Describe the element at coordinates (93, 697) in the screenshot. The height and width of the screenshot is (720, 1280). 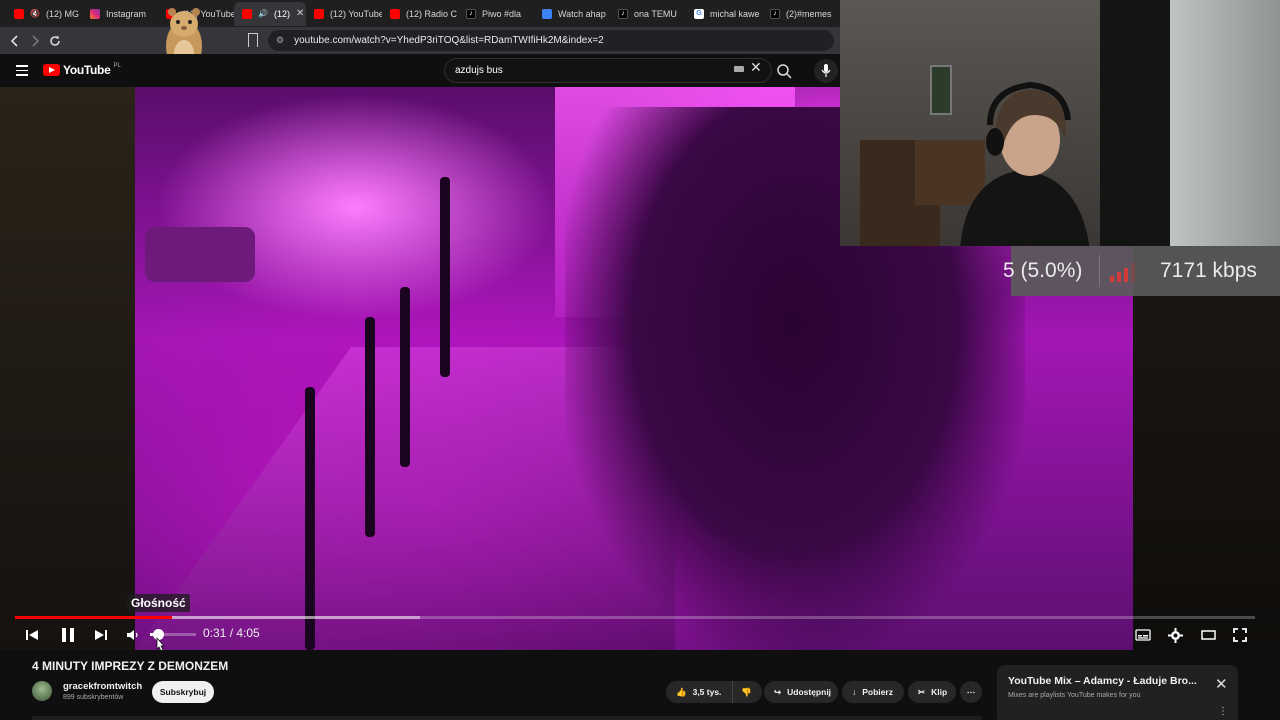
I see `subscriber-count: 899 subskrybentów` at that location.